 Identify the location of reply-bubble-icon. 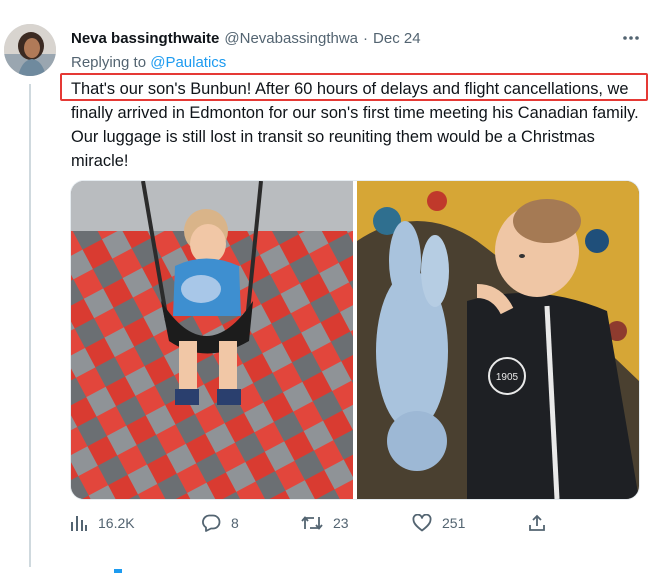
(211, 523).